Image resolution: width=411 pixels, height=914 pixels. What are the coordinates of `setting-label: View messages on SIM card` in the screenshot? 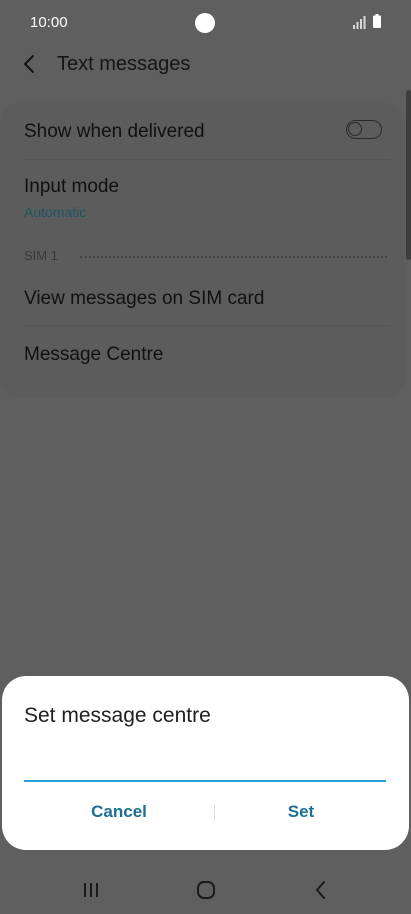 It's located at (144, 298).